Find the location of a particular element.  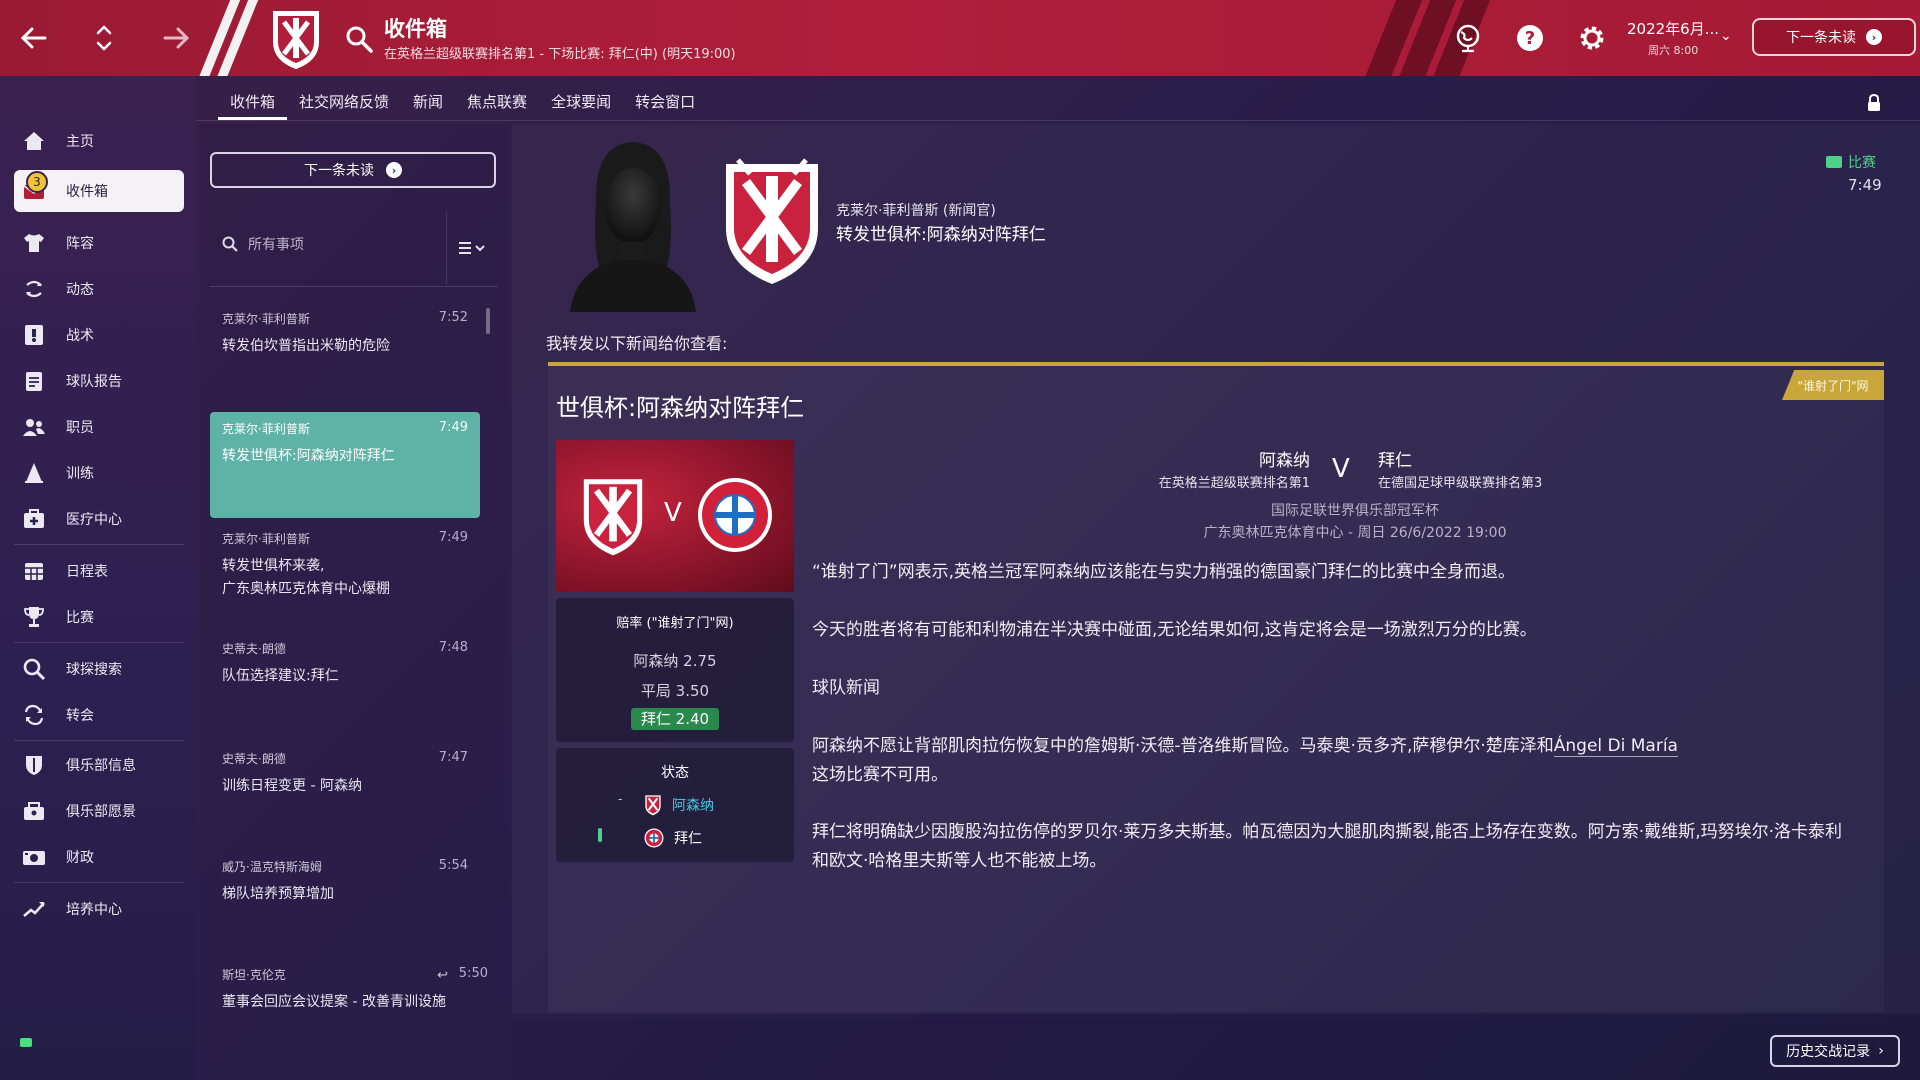

dynamics-icon is located at coordinates (34, 289).